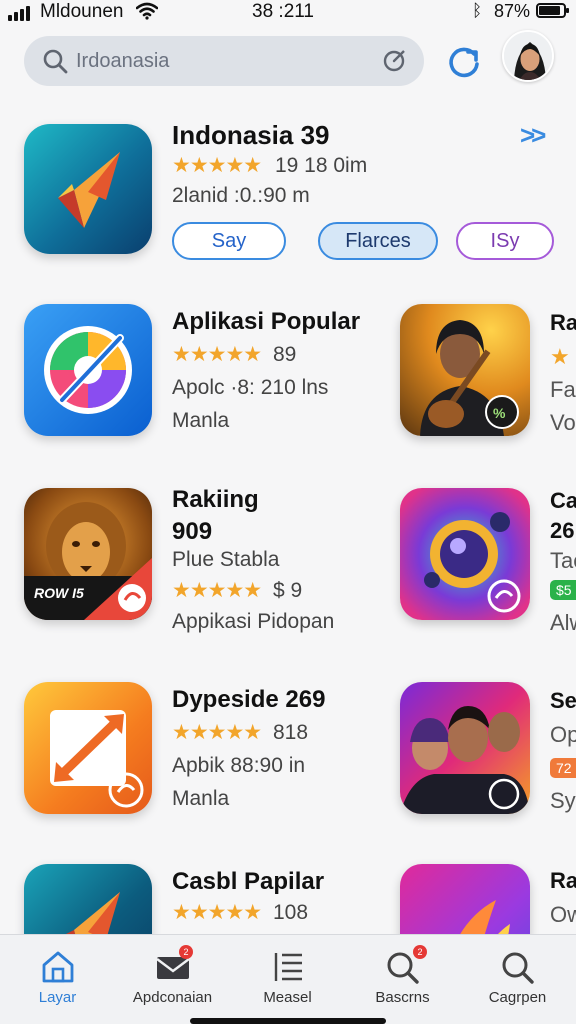  I want to click on app-rating: ★★★★★ 108, so click(240, 912).